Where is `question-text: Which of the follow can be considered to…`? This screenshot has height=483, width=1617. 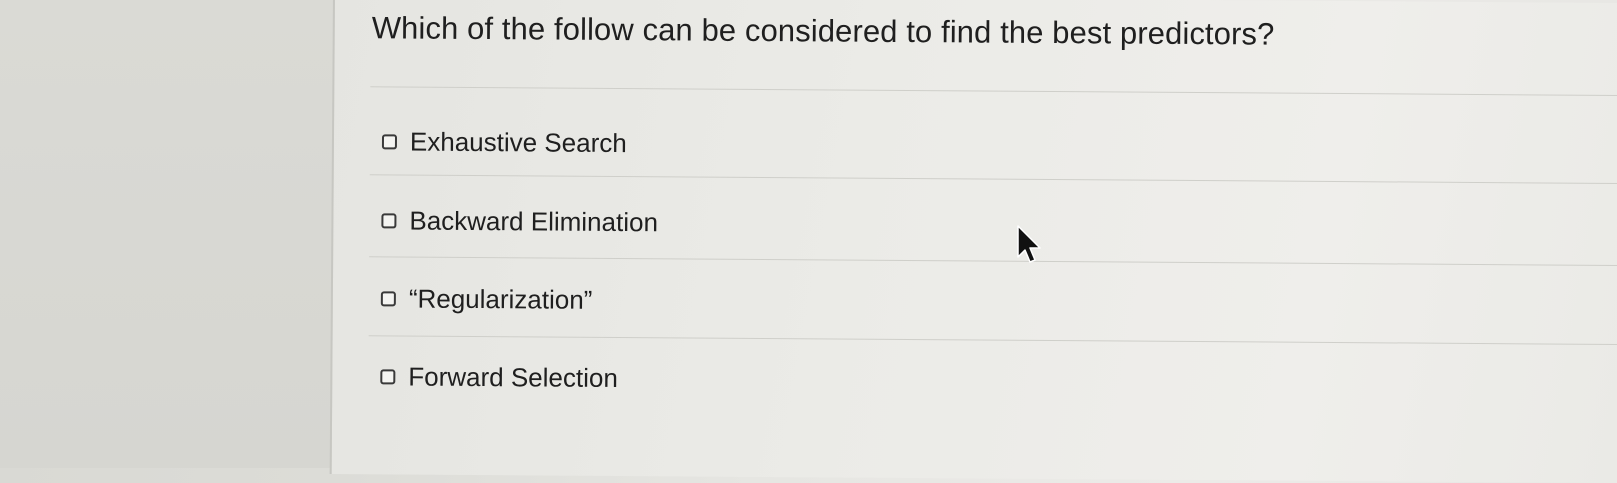 question-text: Which of the follow can be considered to… is located at coordinates (823, 31).